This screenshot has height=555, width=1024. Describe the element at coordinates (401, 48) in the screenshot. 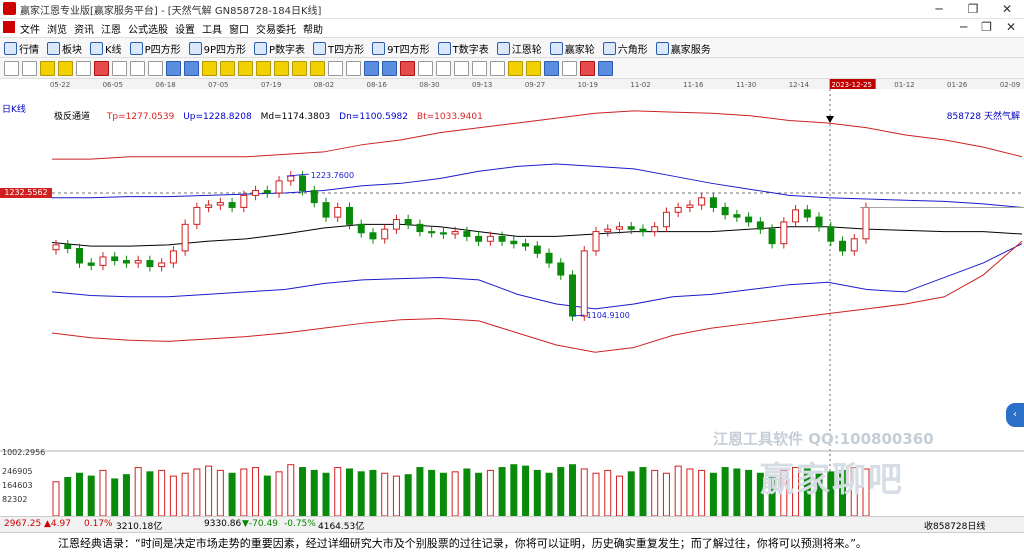

I see `toolbar-9t-square: 9T四方形` at that location.